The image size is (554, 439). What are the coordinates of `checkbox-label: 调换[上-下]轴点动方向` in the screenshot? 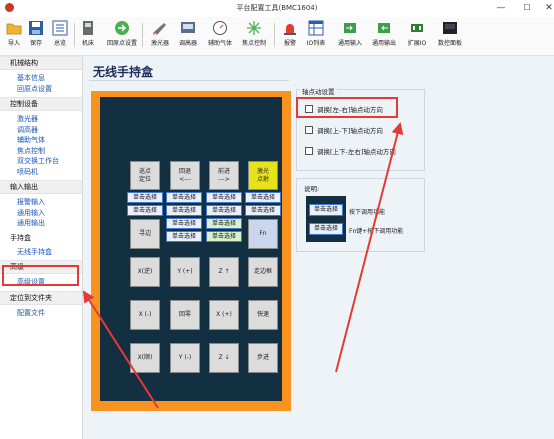 It's located at (350, 131).